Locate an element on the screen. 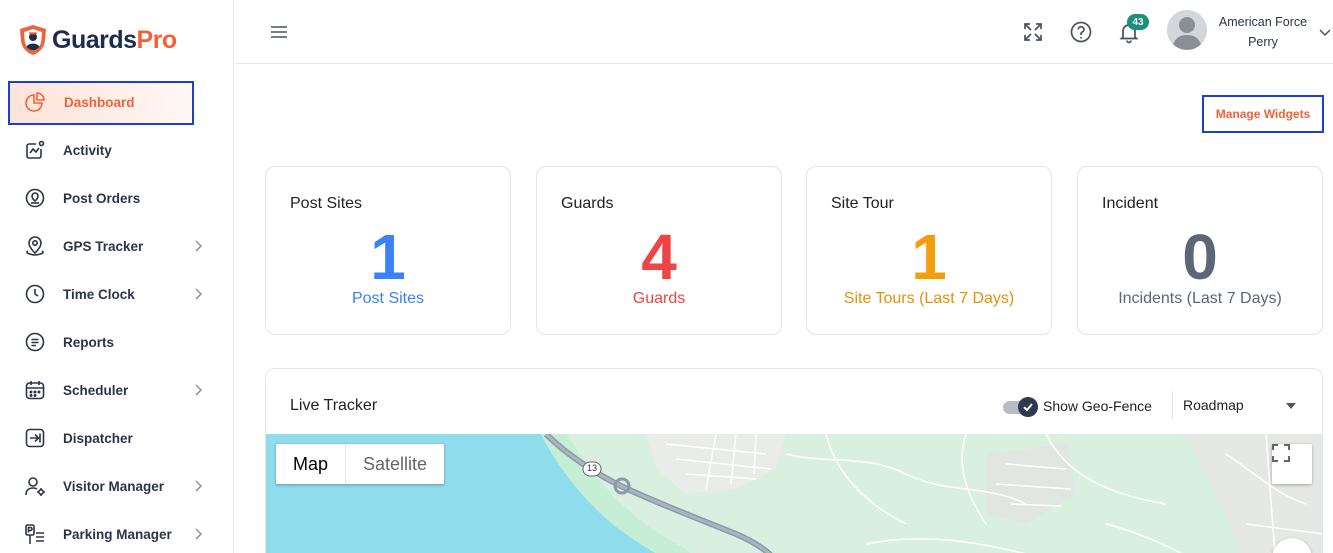 The height and width of the screenshot is (553, 1333). card-subtitle: Site Tours (Last 7 Days) is located at coordinates (929, 298).